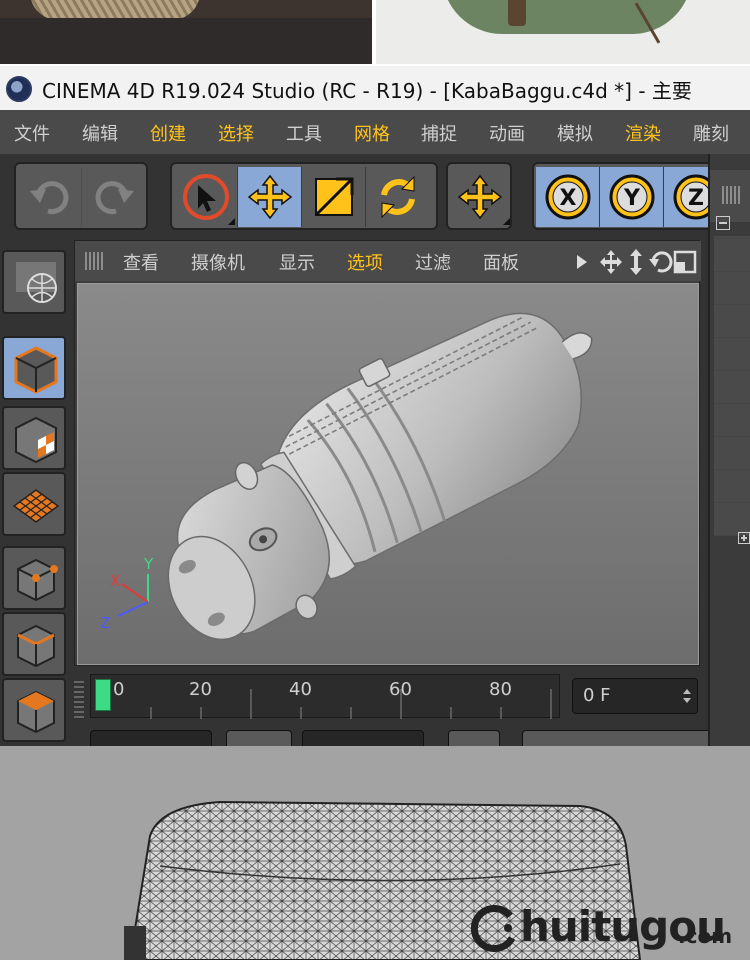  Describe the element at coordinates (34, 504) in the screenshot. I see `workplane-icon` at that location.